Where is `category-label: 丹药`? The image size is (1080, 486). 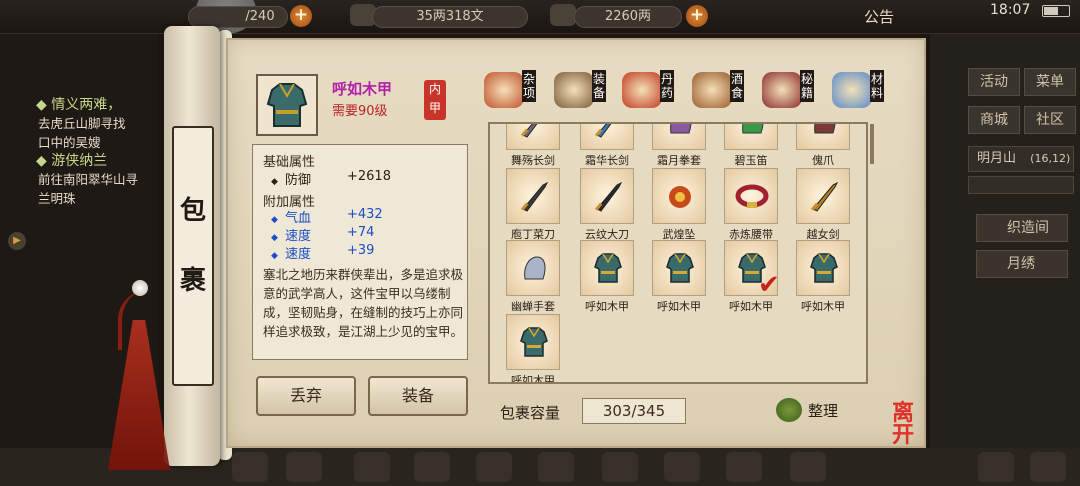
category-label: 丹药 is located at coordinates (667, 86).